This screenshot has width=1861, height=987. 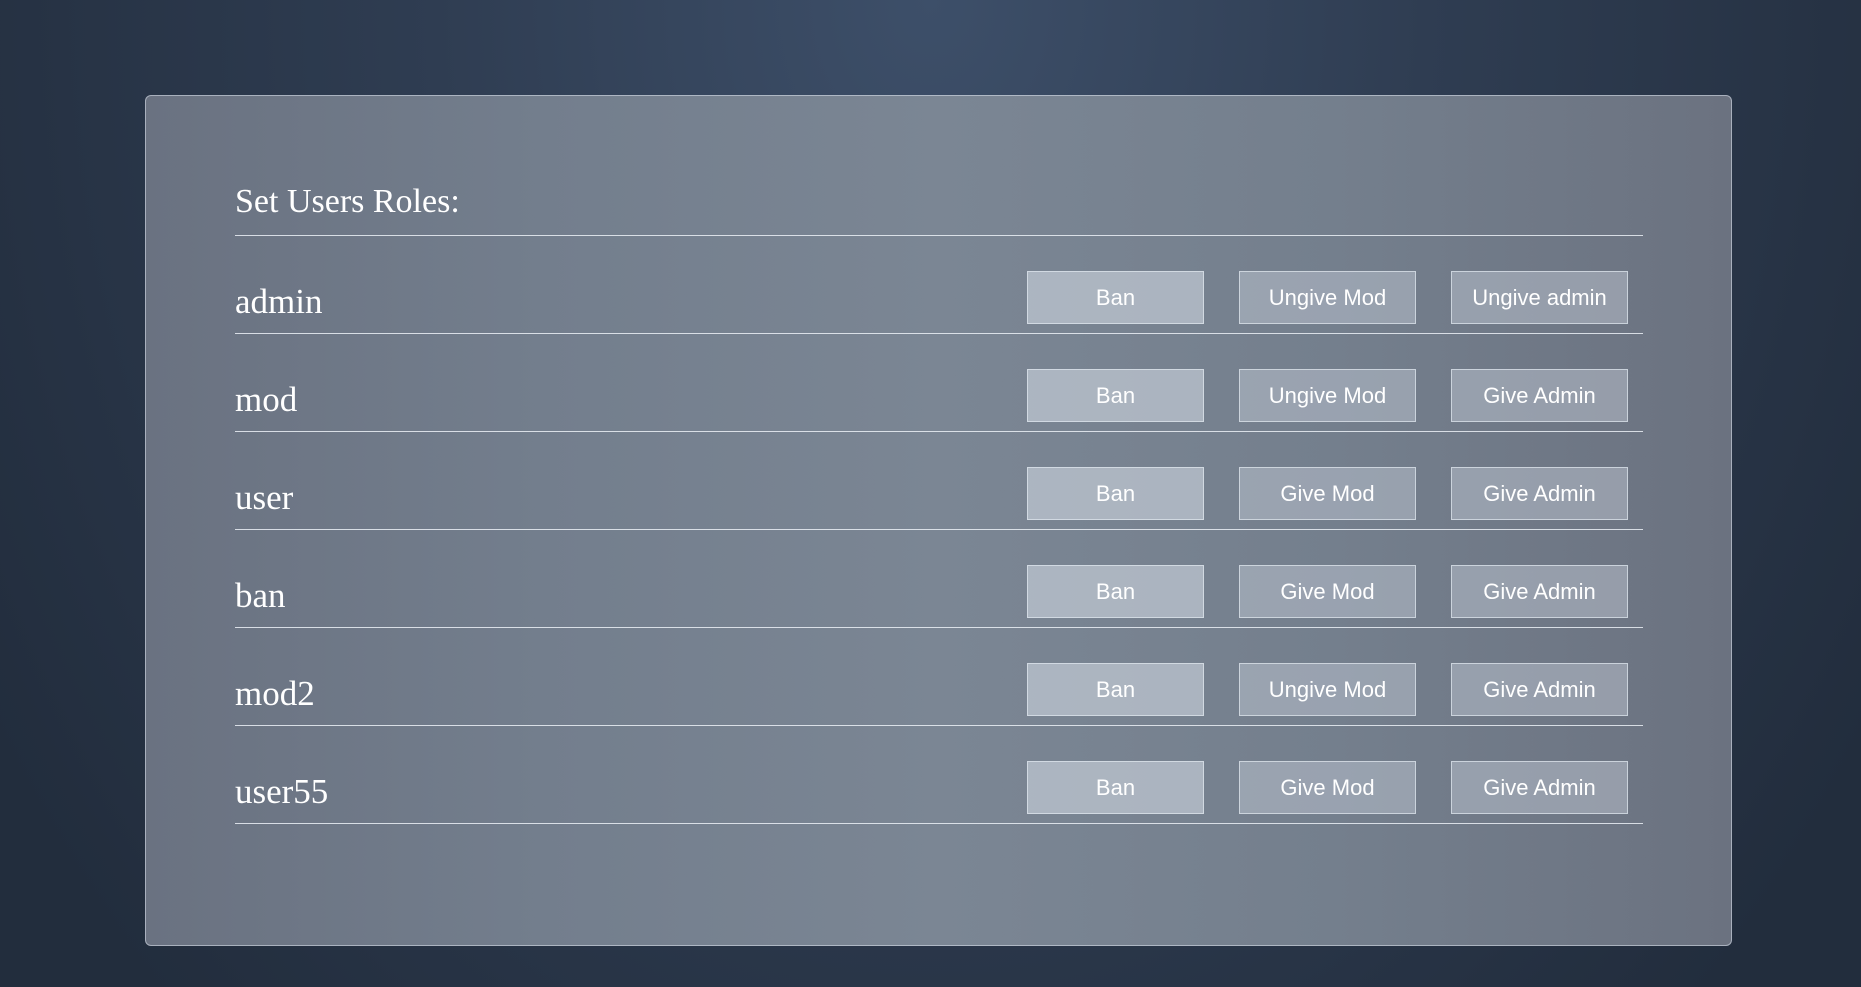 What do you see at coordinates (939, 481) in the screenshot?
I see `user-row-user: user Ban Give Mod Give Admin` at bounding box center [939, 481].